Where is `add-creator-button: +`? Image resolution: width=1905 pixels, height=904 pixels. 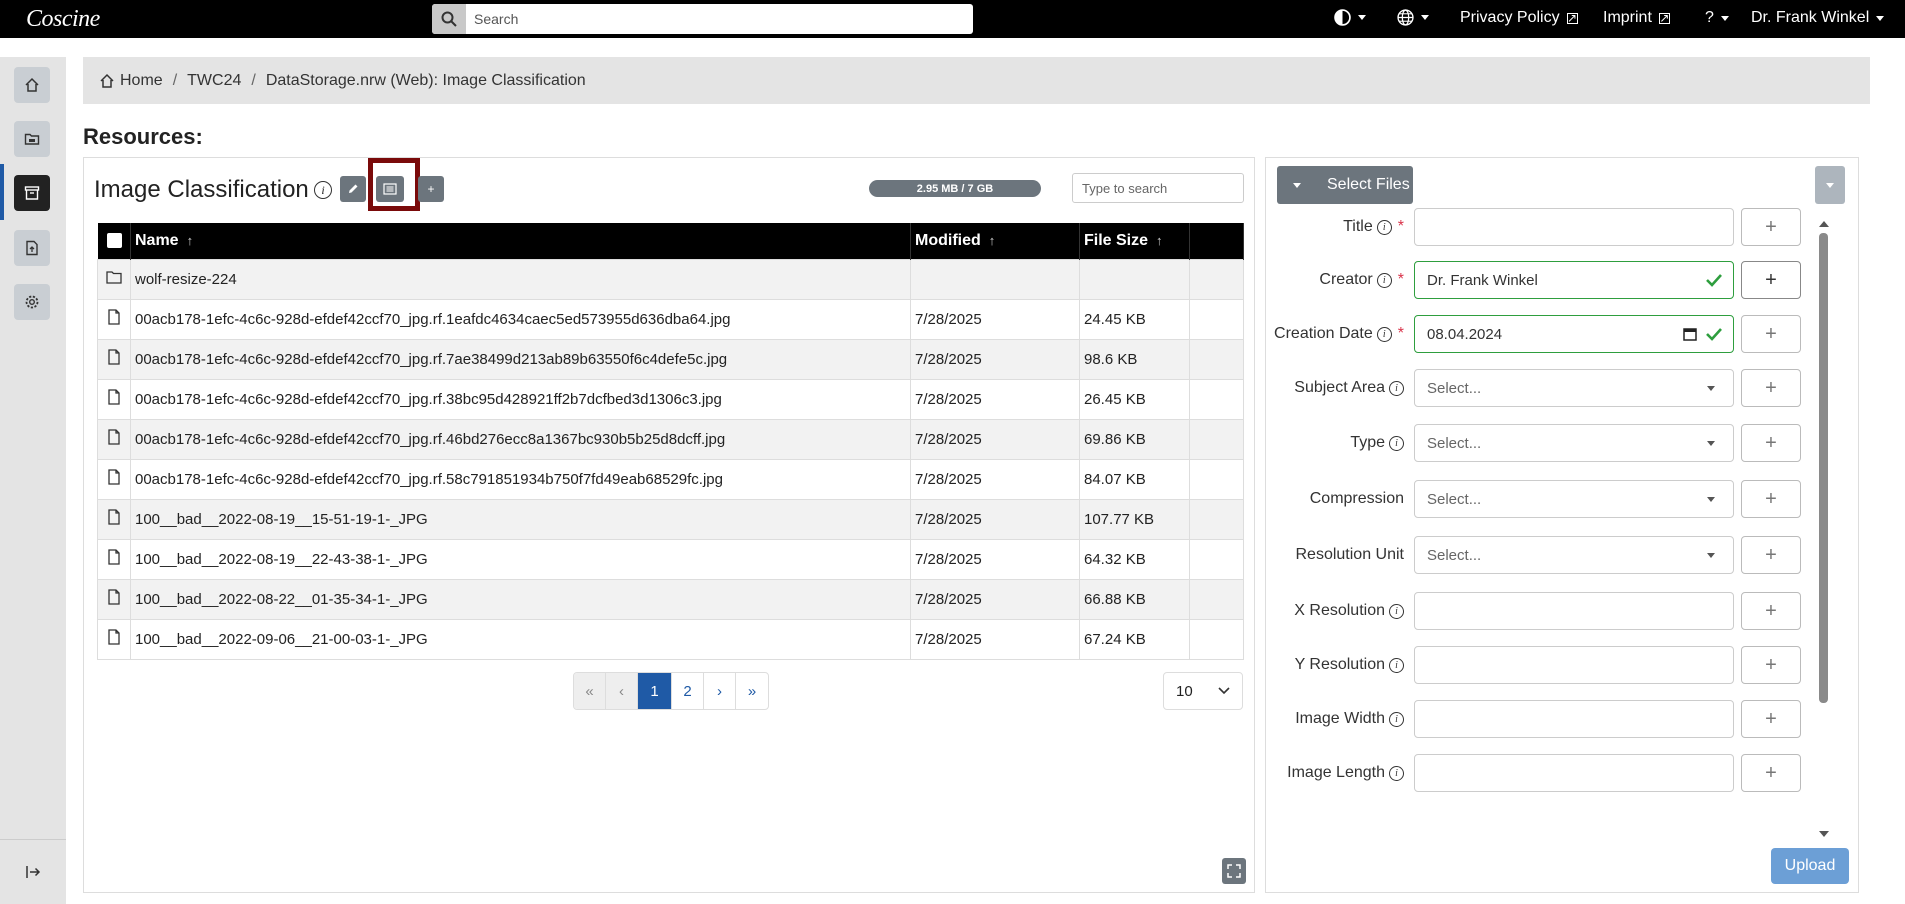 add-creator-button: + is located at coordinates (1771, 280).